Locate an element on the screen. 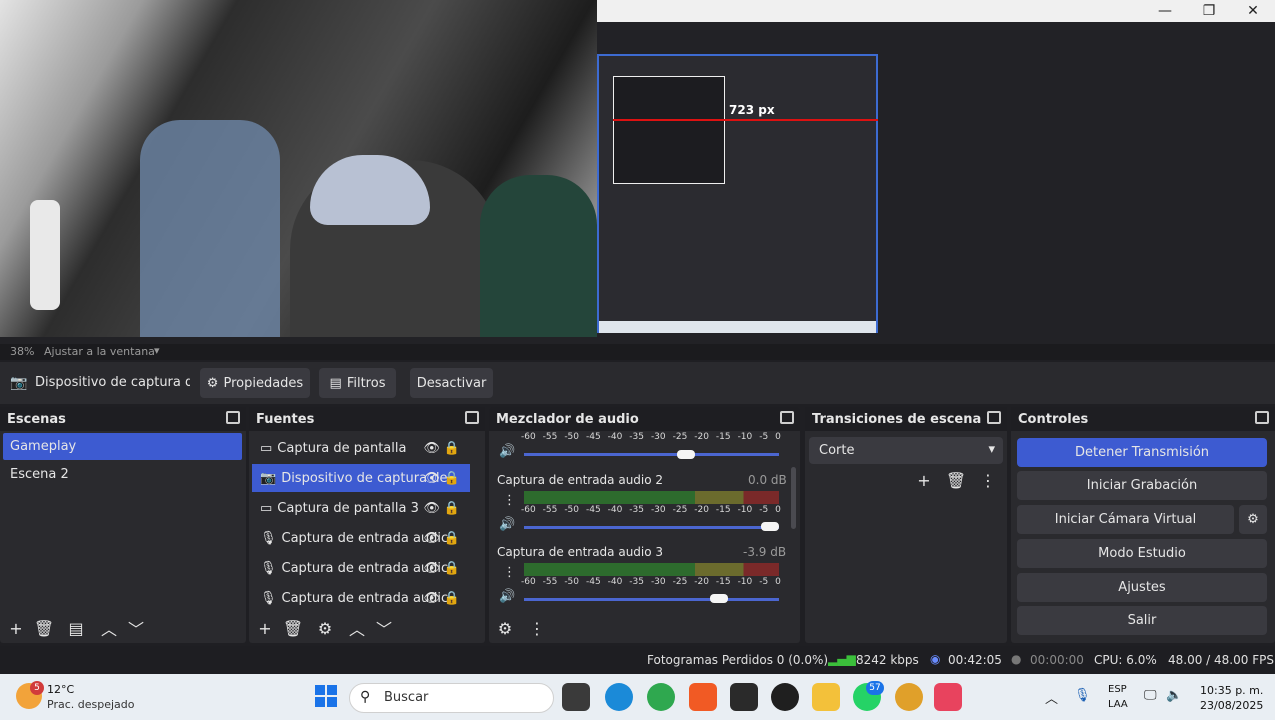 This screenshot has width=1275, height=720. scene-item-gameplay: Gameplay is located at coordinates (122, 446).